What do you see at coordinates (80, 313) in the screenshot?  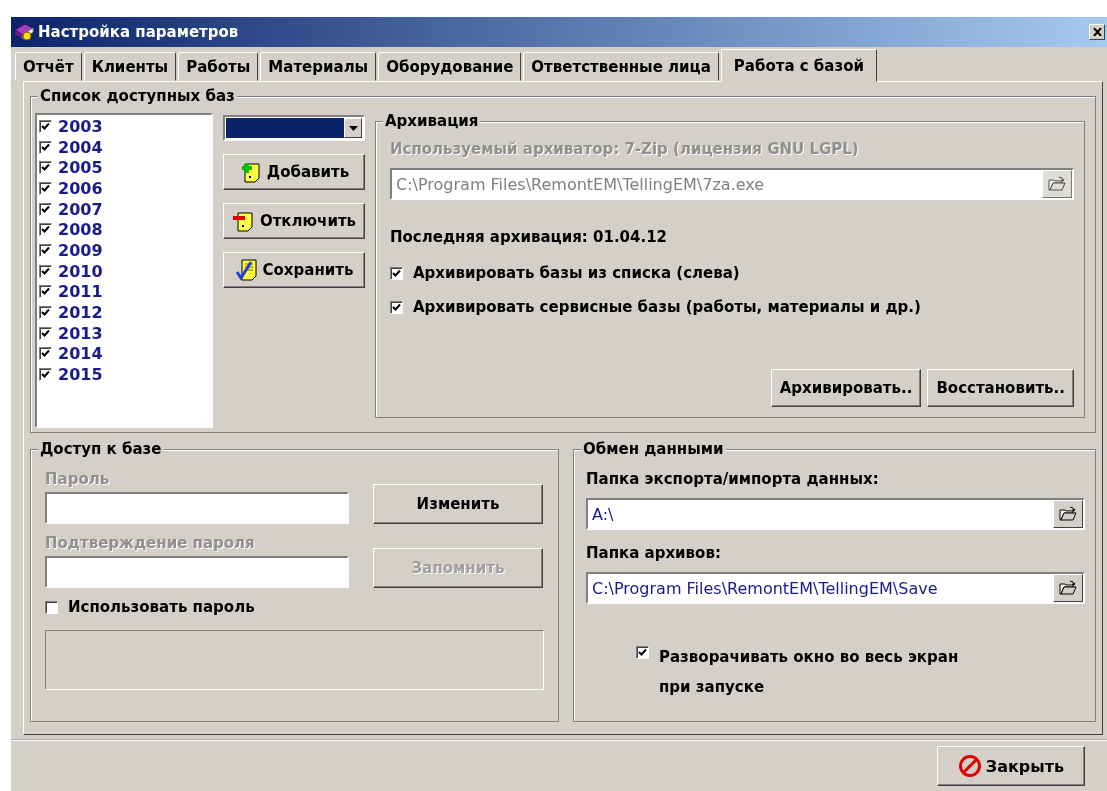 I see `list-item: 2012` at bounding box center [80, 313].